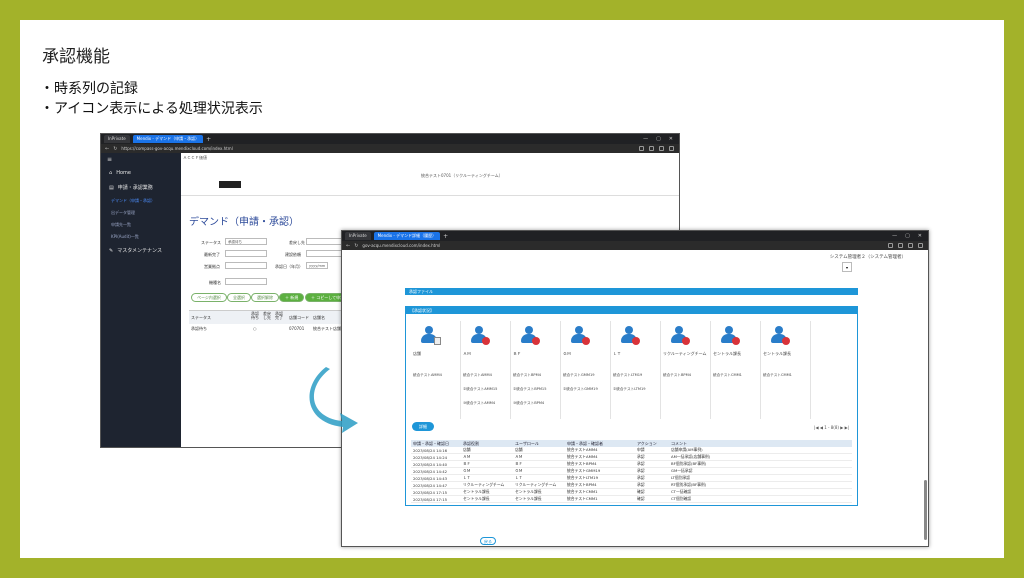  Describe the element at coordinates (631, 291) in the screenshot. I see `attachment-bar: 承認ファイル` at that location.